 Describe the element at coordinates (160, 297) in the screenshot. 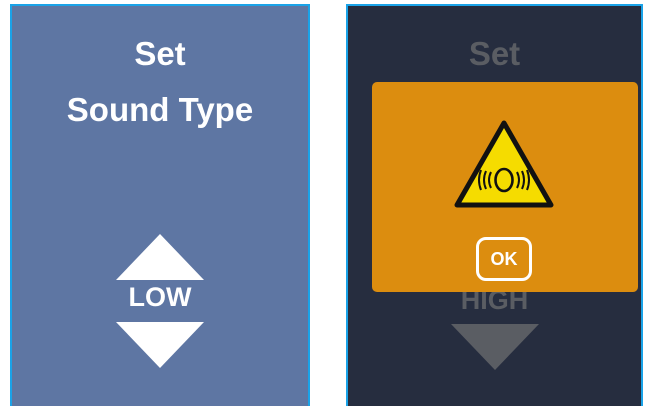

I see `sound-level-value: LOW` at that location.